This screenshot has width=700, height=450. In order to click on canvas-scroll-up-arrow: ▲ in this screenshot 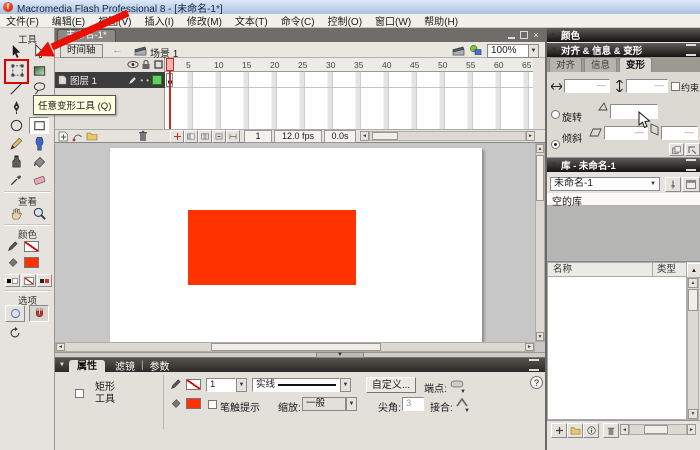, I will do `click(540, 148)`.